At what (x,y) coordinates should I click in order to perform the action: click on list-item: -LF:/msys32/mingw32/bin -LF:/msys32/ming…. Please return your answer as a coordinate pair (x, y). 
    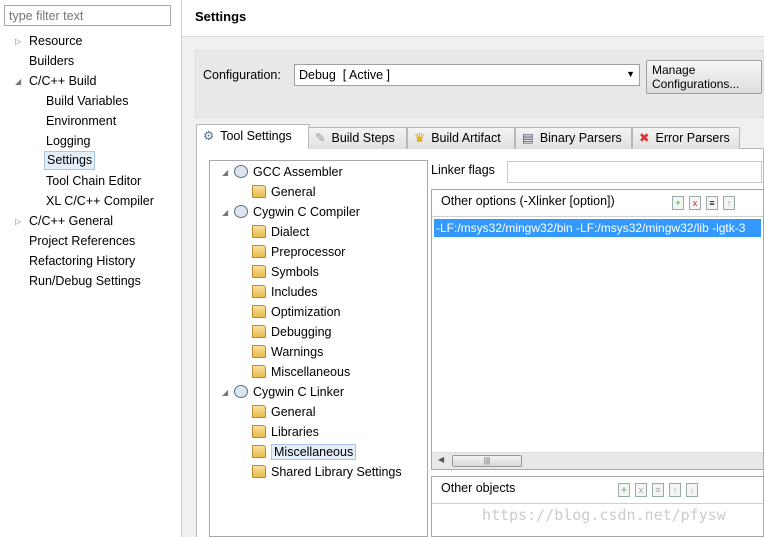
    Looking at the image, I should click on (597, 228).